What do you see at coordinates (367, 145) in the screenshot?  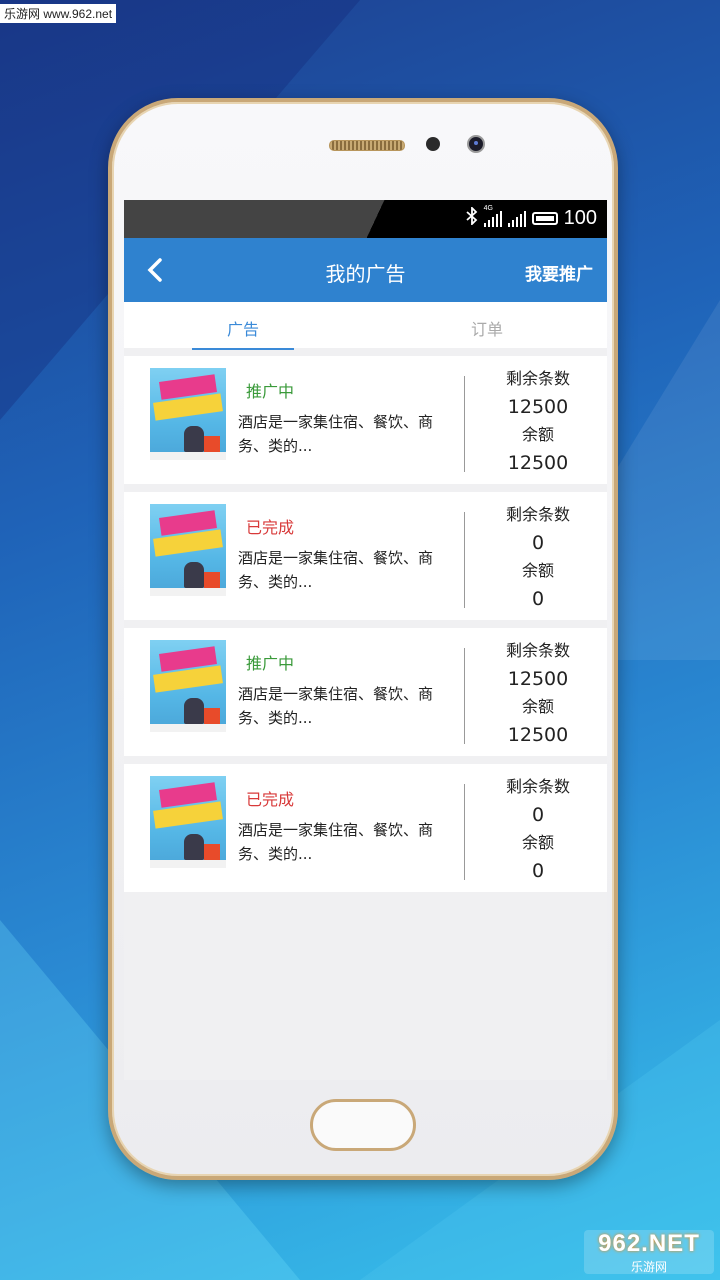 I see `speaker-grille` at bounding box center [367, 145].